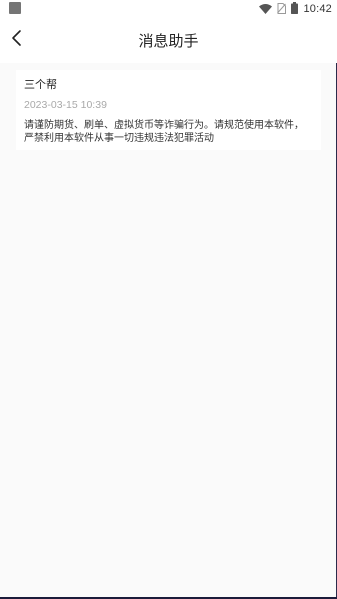  What do you see at coordinates (168, 8) in the screenshot?
I see `status-bar: 10:42` at bounding box center [168, 8].